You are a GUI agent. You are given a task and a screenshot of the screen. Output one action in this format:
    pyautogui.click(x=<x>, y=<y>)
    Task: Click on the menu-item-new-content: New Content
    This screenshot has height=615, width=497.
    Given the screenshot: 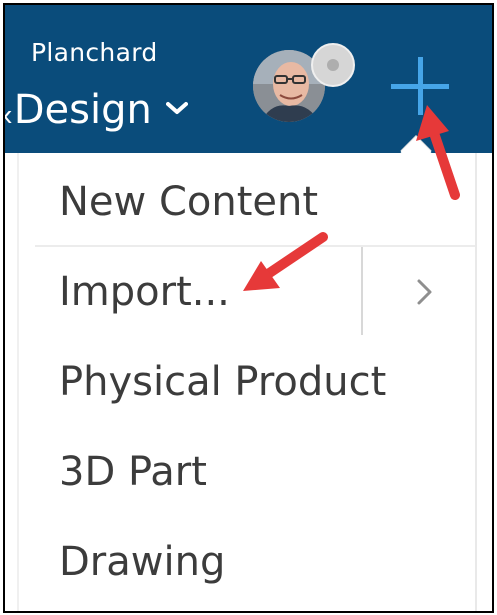 What is the action you would take?
    pyautogui.click(x=247, y=202)
    